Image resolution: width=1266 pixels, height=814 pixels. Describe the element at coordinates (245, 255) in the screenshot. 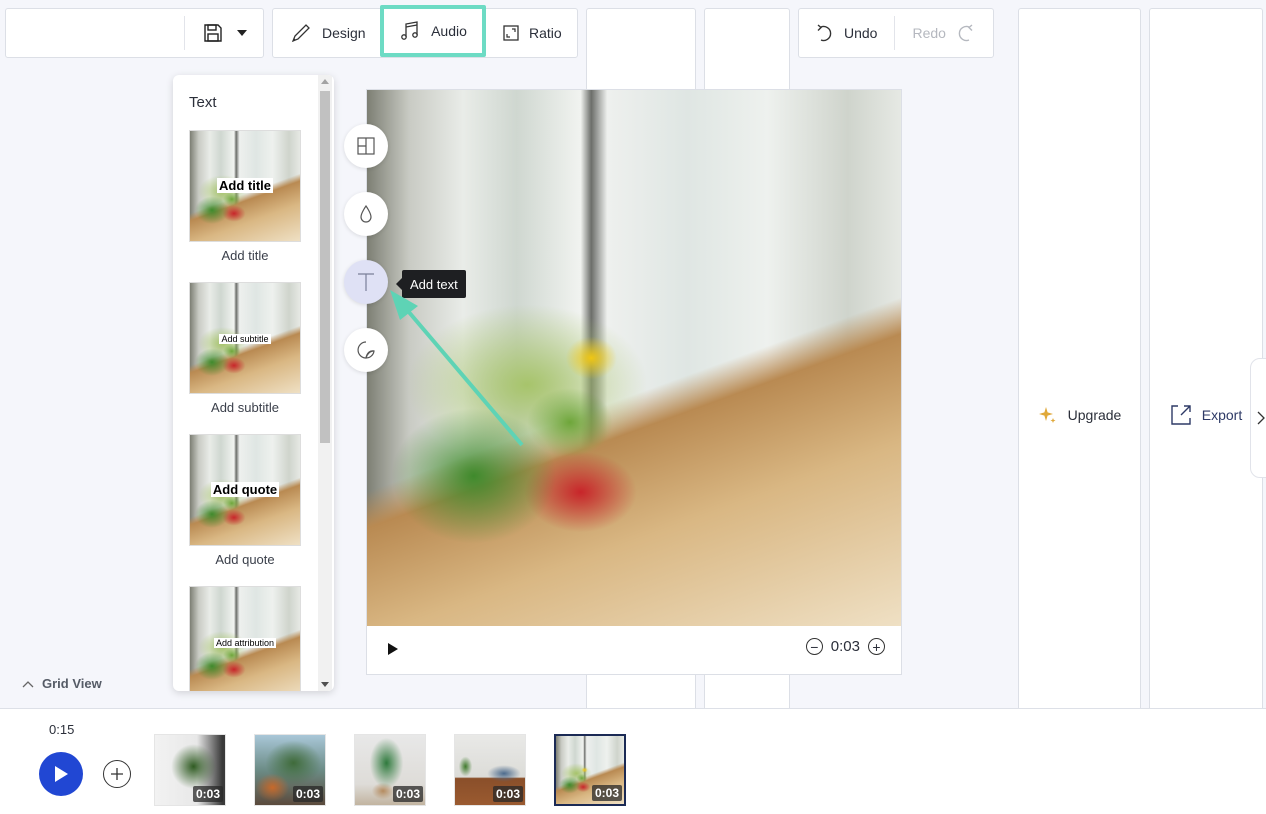

I see `template-label: Add title` at that location.